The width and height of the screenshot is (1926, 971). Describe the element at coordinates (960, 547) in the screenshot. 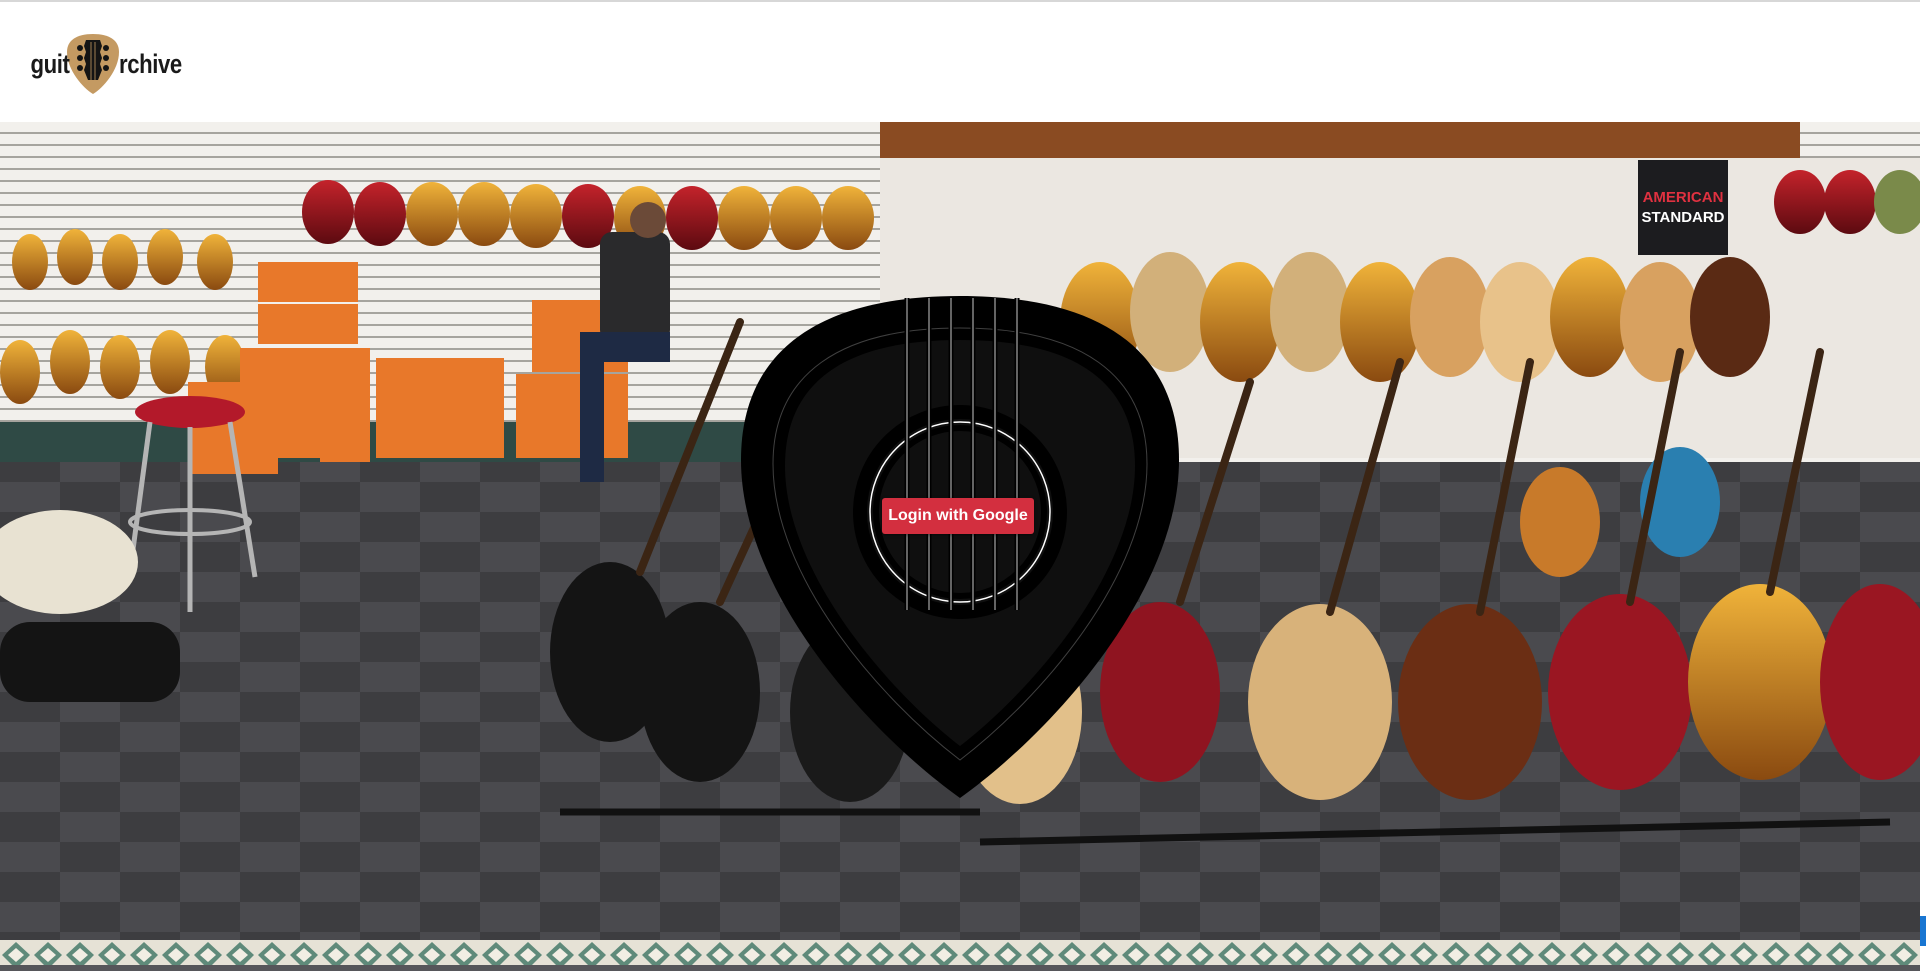

I see `guitar-pick-soundhole-icon` at that location.